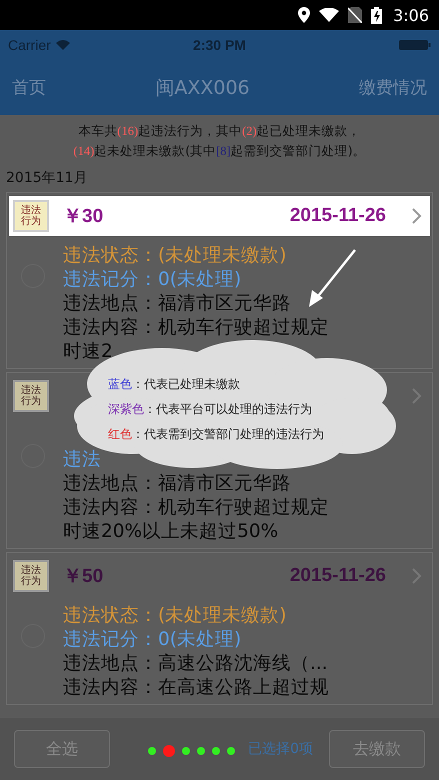 Image resolution: width=439 pixels, height=780 pixels. Describe the element at coordinates (83, 217) in the screenshot. I see `fine-amount: ￥30` at that location.